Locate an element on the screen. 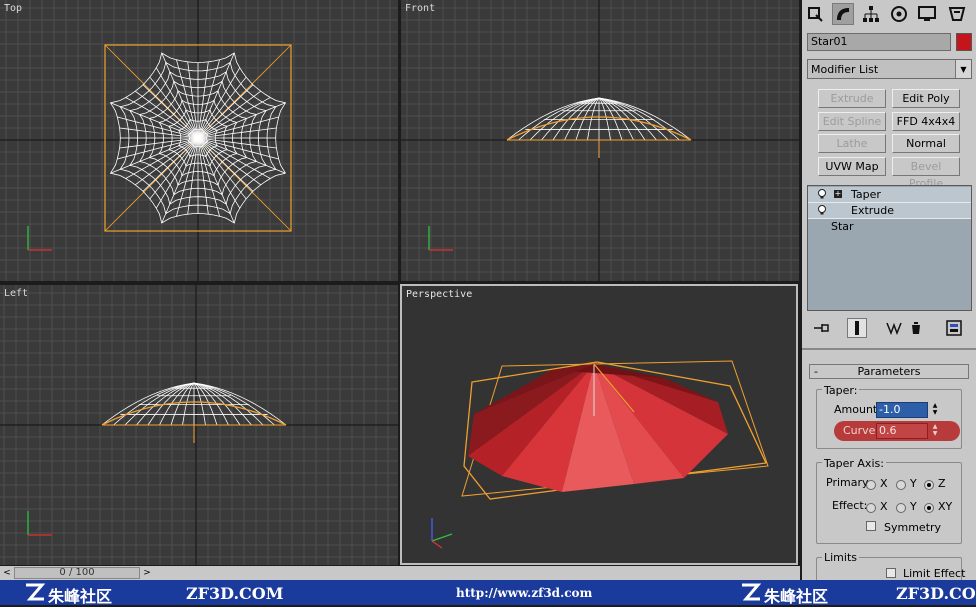 The image size is (976, 607). amount-spinner-field: -1.0 is located at coordinates (902, 410).